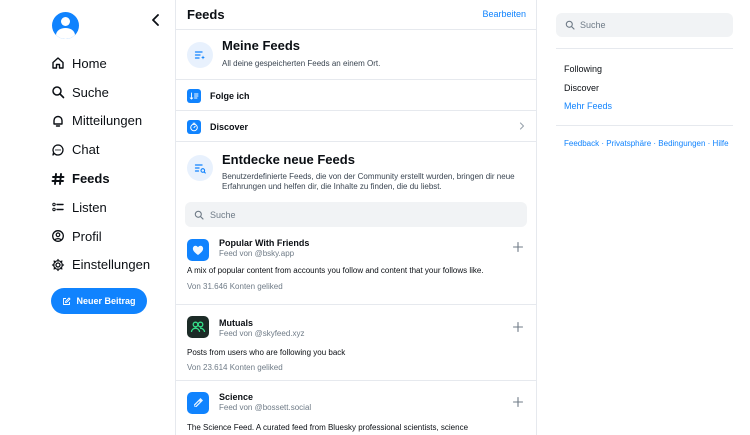  Describe the element at coordinates (588, 73) in the screenshot. I see `feed-link-following: Following` at that location.